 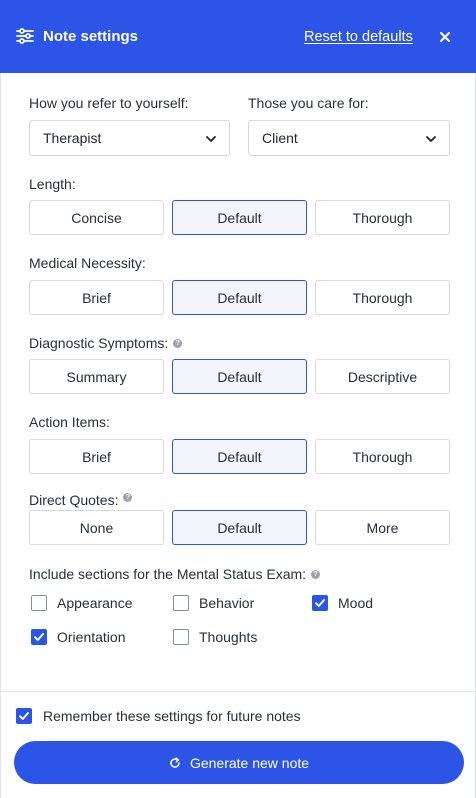 I want to click on generate-note-label: Generate new note, so click(x=249, y=762).